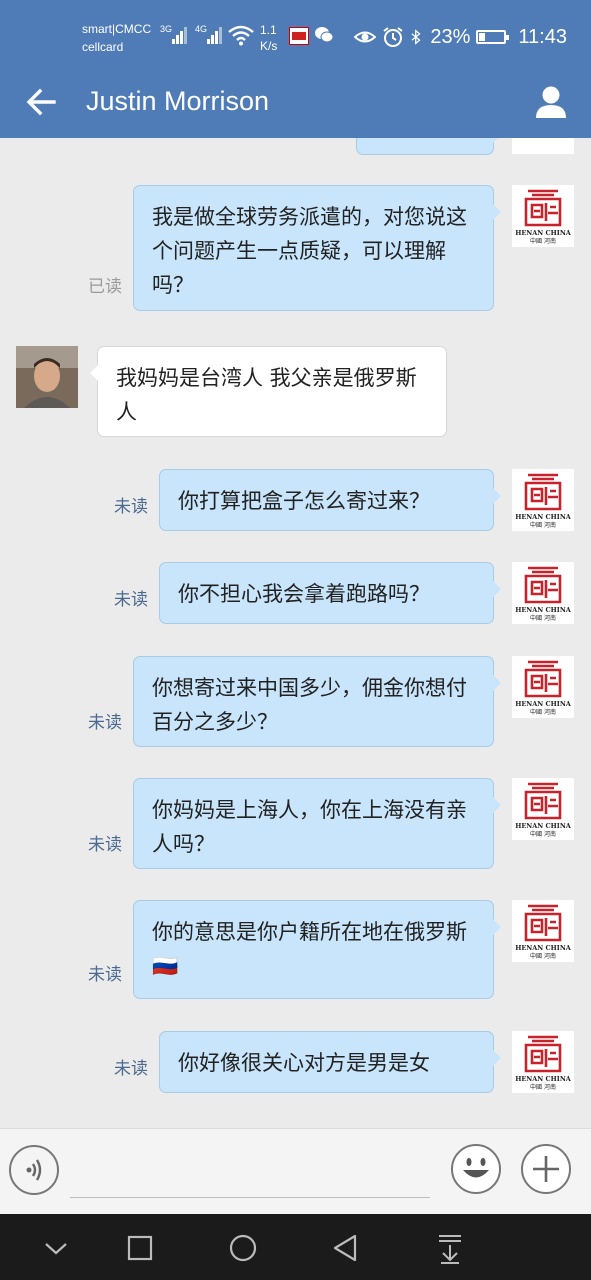 This screenshot has width=591, height=1280. Describe the element at coordinates (166, 29) in the screenshot. I see `network-3g-label: 3G` at that location.